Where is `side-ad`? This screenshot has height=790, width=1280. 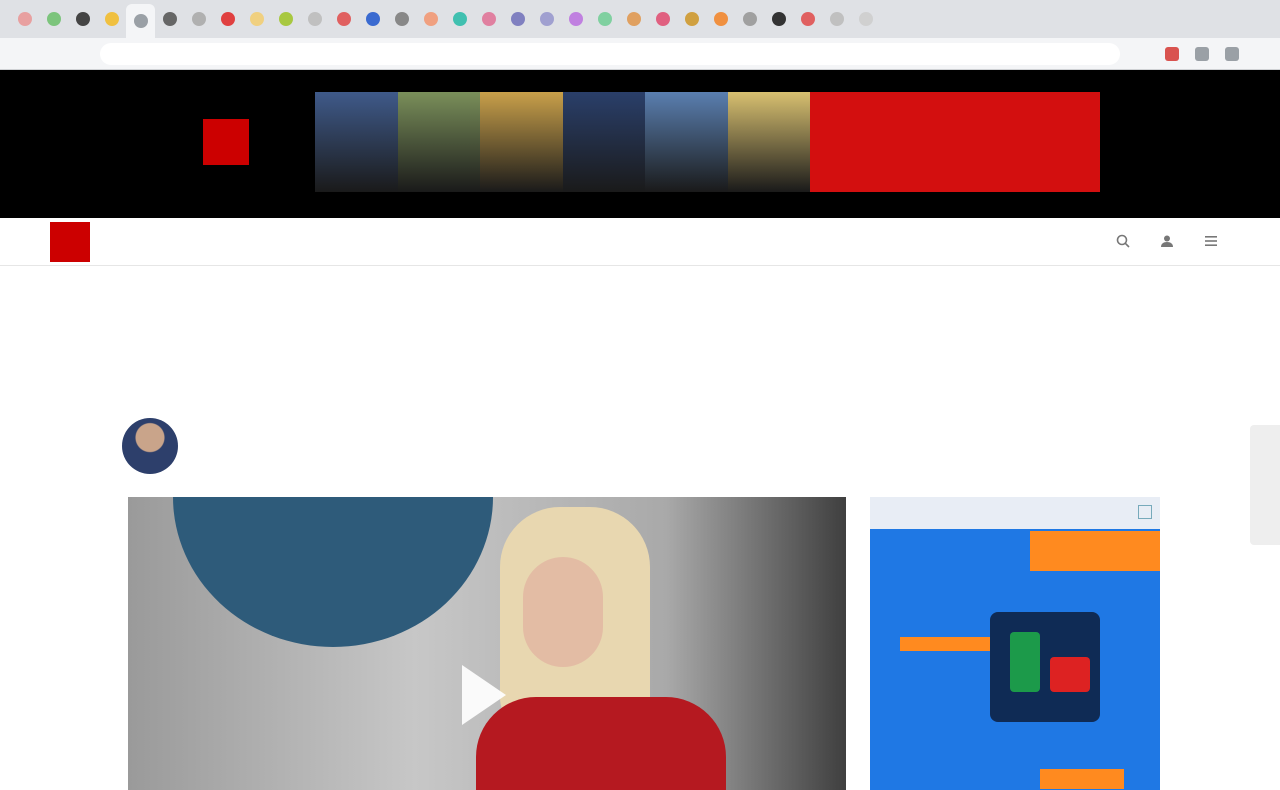
side-ad is located at coordinates (1015, 643).